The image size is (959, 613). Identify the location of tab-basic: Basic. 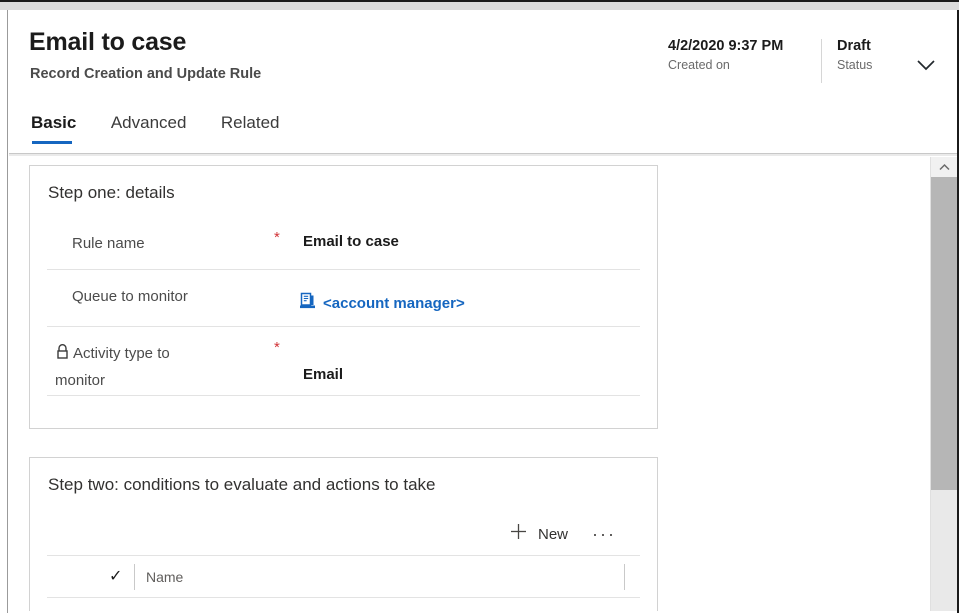
(53, 128).